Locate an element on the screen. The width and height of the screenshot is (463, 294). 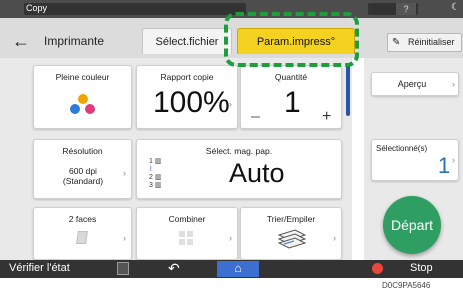
tray-2-label: 2 is located at coordinates (151, 177).